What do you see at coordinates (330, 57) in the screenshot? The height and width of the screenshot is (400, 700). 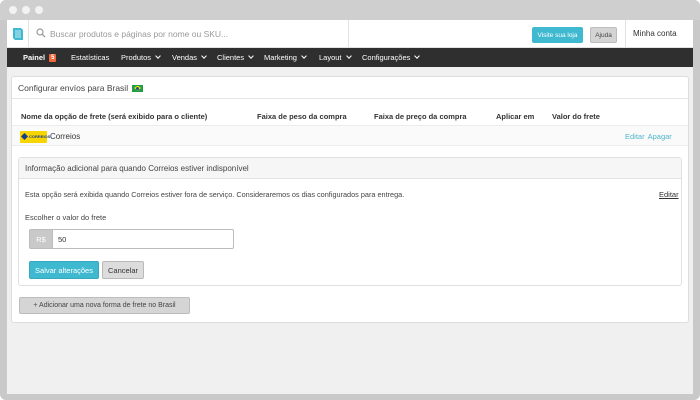 I see `nav-item-label: Layout` at bounding box center [330, 57].